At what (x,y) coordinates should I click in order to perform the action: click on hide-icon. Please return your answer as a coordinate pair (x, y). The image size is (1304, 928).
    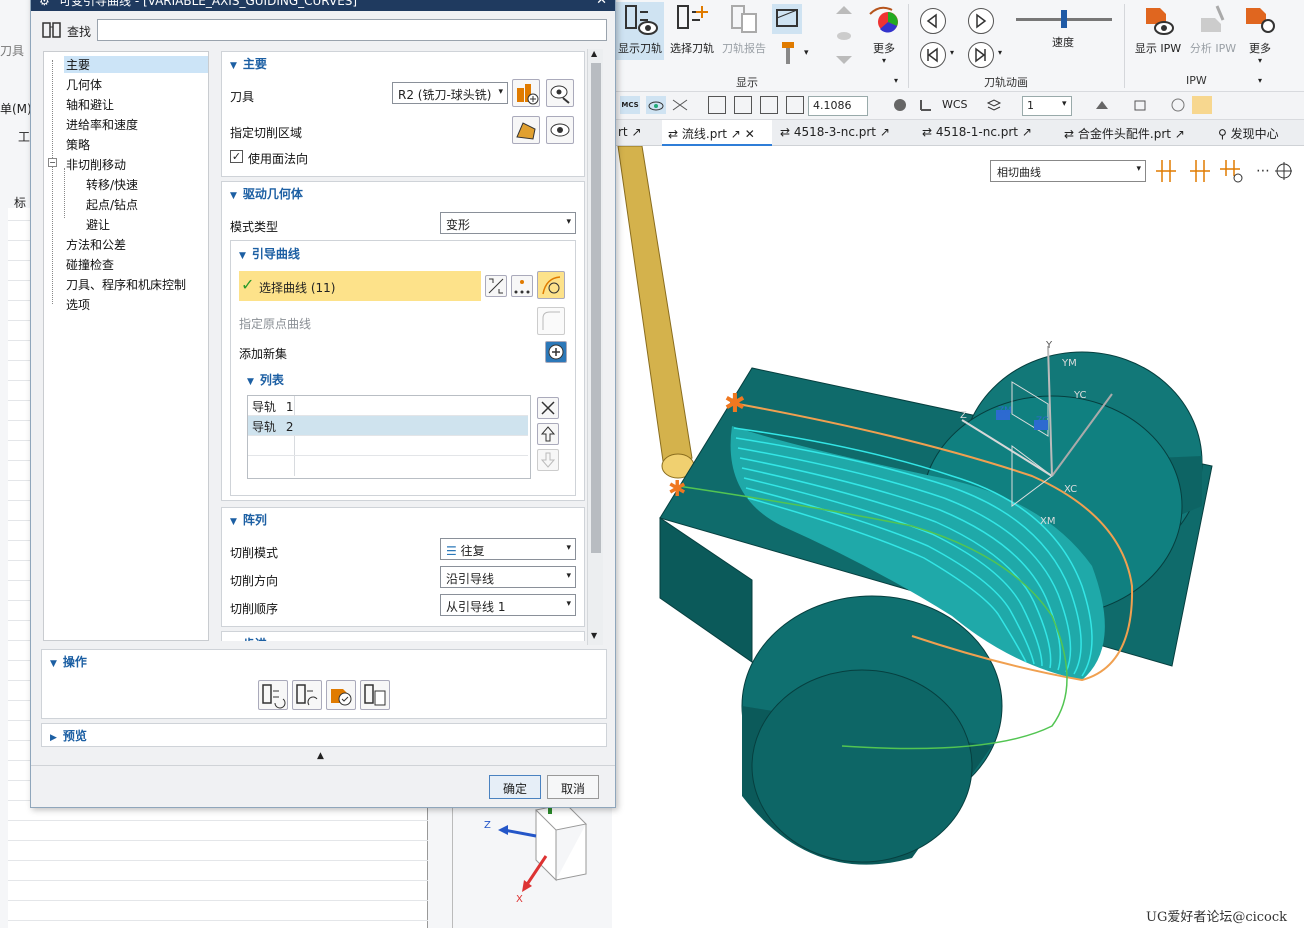
    Looking at the image, I should click on (680, 105).